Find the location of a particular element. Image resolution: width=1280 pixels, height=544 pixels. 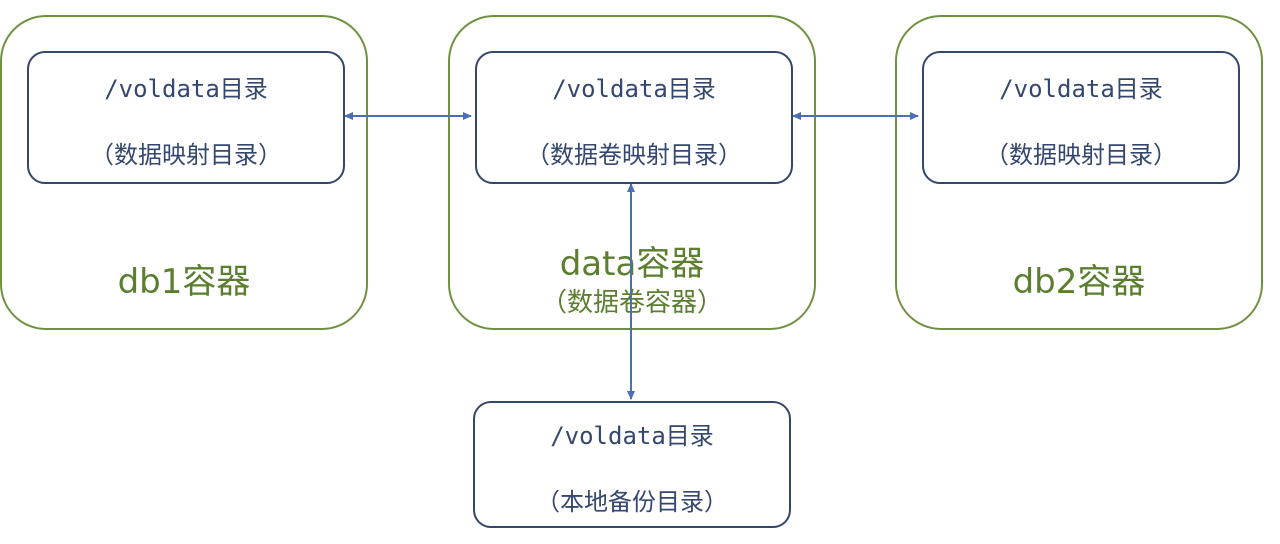

data-dir-desc: （数据卷映射目录） is located at coordinates (634, 155).